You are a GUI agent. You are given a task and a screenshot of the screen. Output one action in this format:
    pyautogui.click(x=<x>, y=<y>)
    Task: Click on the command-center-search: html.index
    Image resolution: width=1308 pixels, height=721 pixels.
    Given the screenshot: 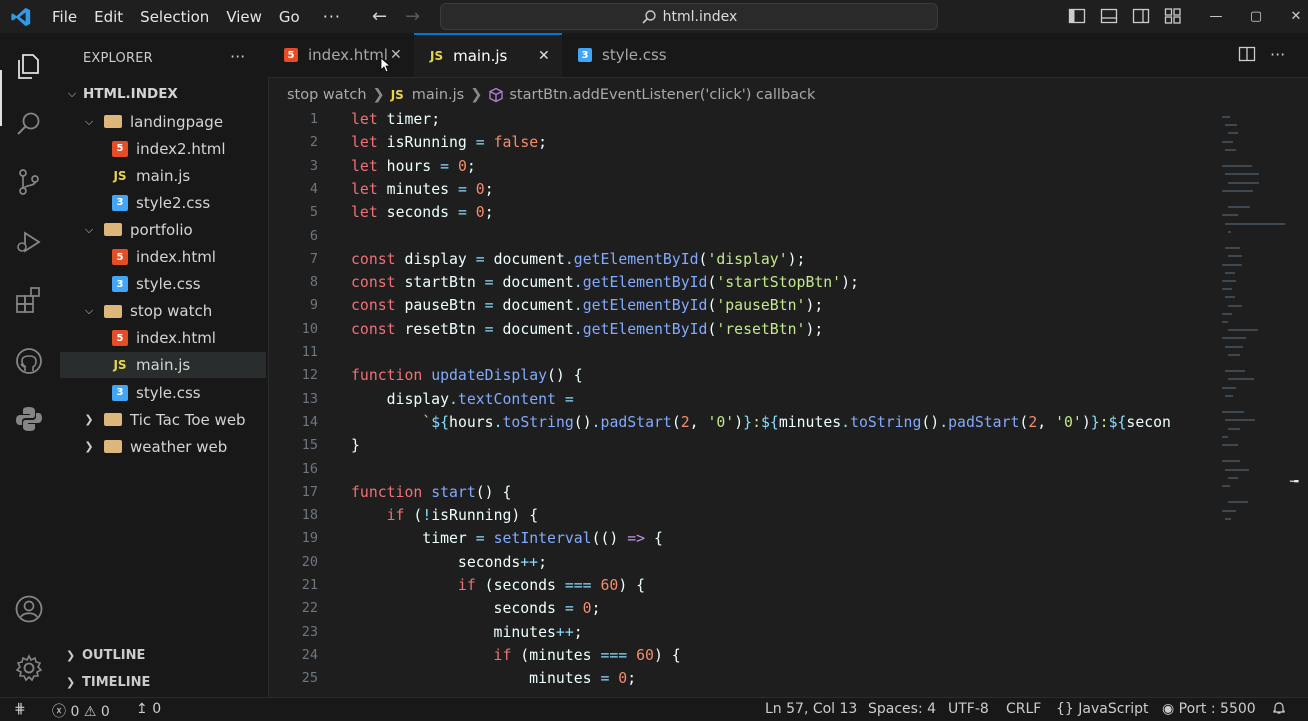 What is the action you would take?
    pyautogui.click(x=689, y=16)
    